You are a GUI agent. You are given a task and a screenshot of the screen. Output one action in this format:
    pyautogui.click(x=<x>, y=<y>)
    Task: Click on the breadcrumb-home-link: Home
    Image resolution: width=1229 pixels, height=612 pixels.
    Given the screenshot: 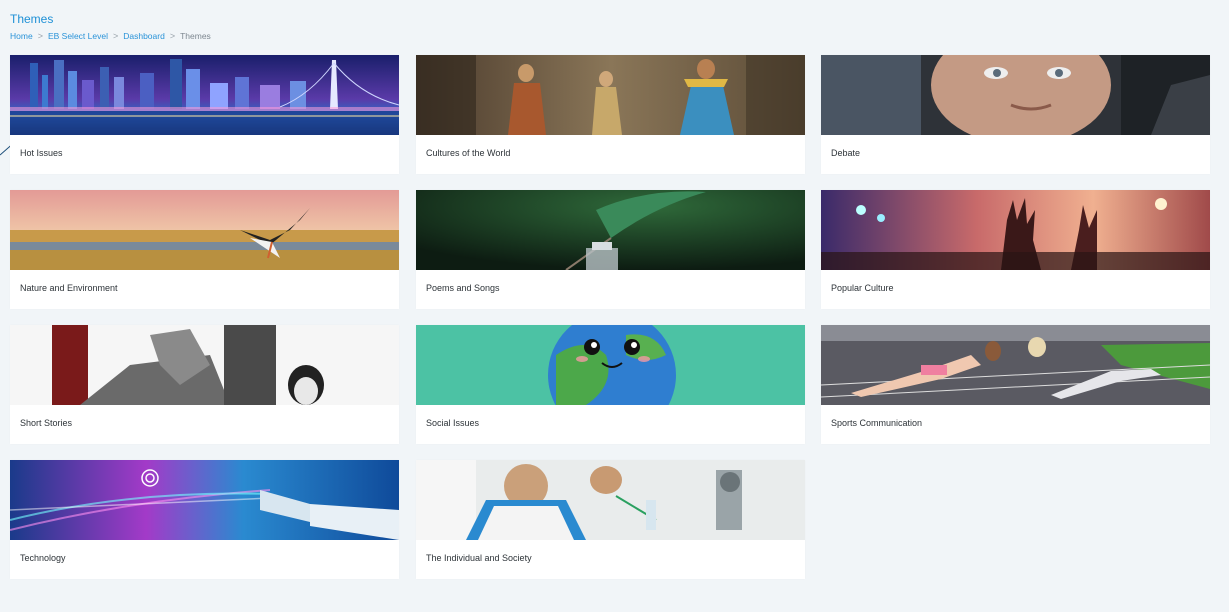 What is the action you would take?
    pyautogui.click(x=21, y=36)
    